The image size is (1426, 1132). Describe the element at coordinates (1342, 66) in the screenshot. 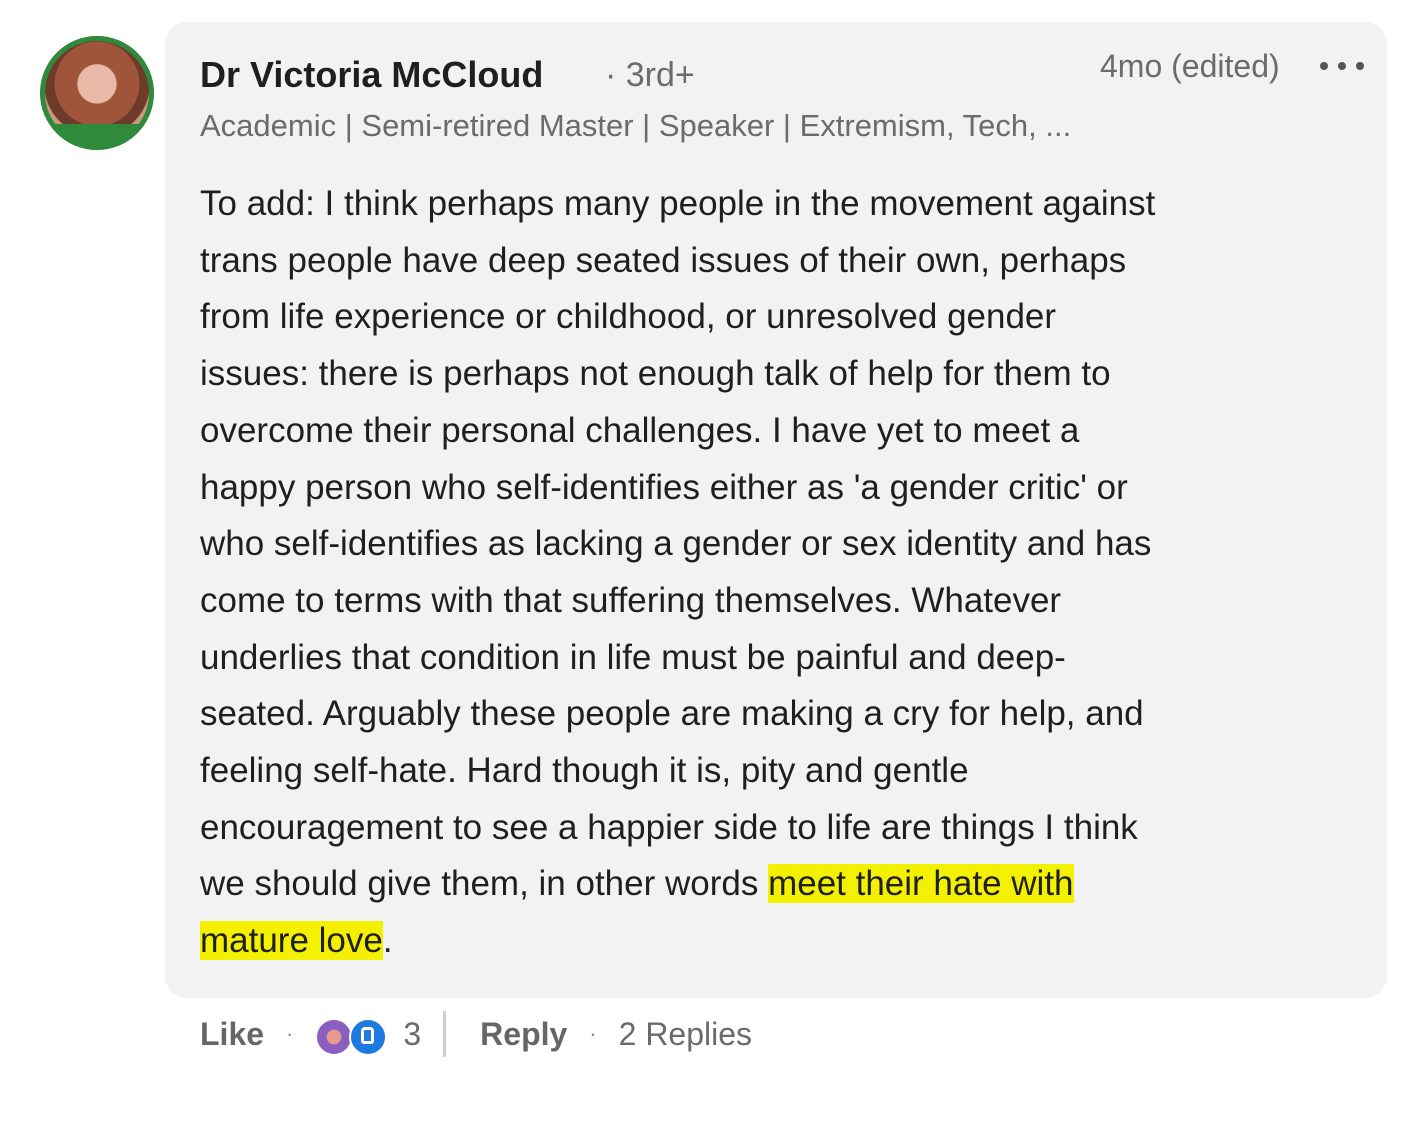

I see `more-options-icon` at that location.